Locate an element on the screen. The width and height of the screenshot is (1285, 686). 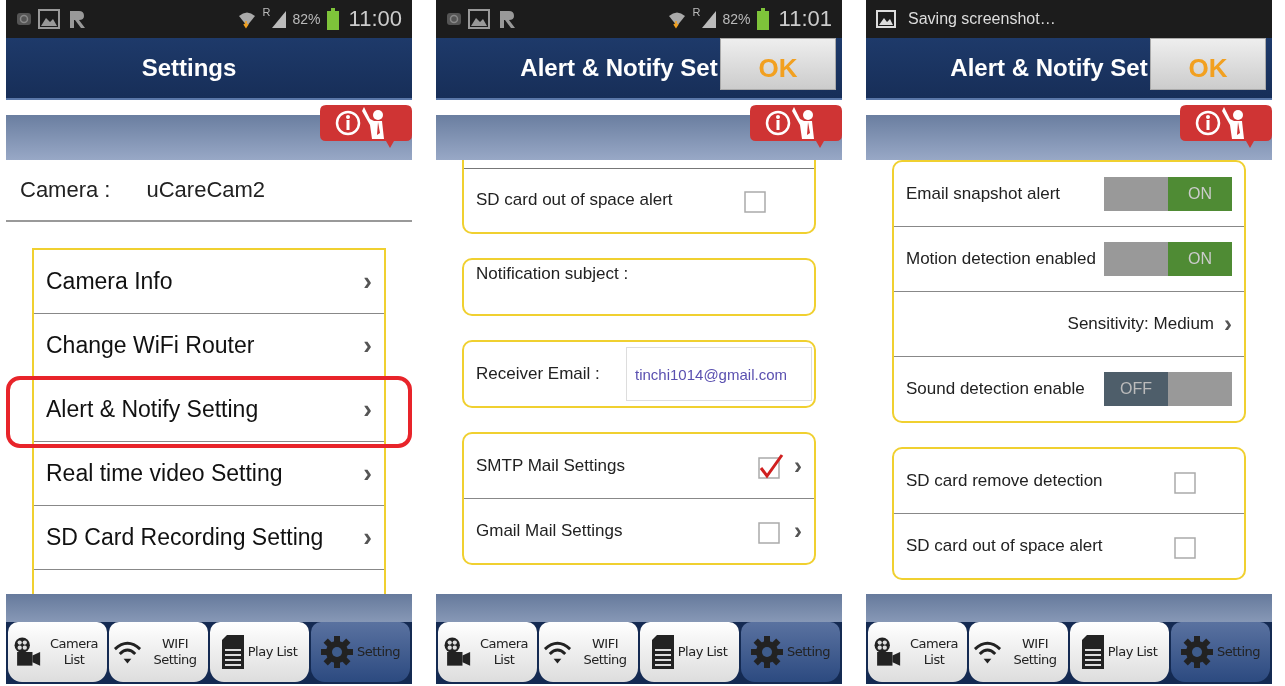
setting-label: Receiver Email : is located at coordinates (538, 374).